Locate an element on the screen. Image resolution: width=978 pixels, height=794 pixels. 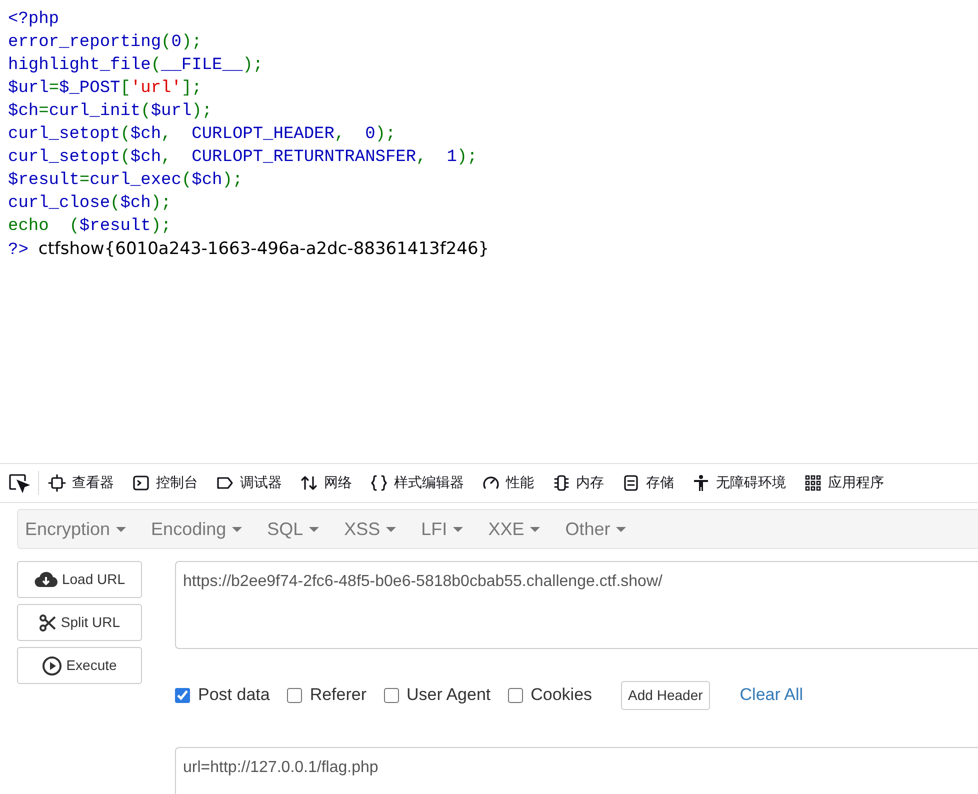
devtools-tab: 性能 is located at coordinates (508, 483).